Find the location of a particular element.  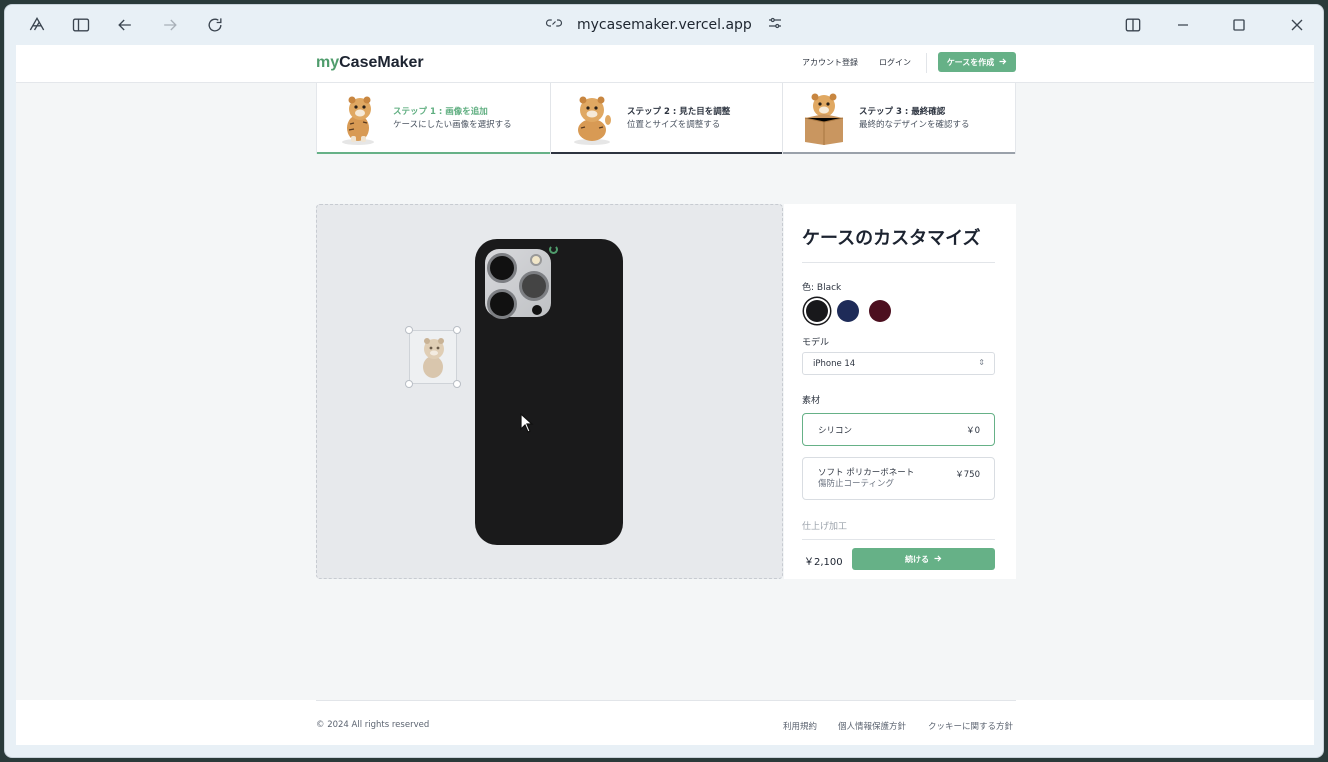

tiger-cub-in-box-image is located at coordinates (824, 119).